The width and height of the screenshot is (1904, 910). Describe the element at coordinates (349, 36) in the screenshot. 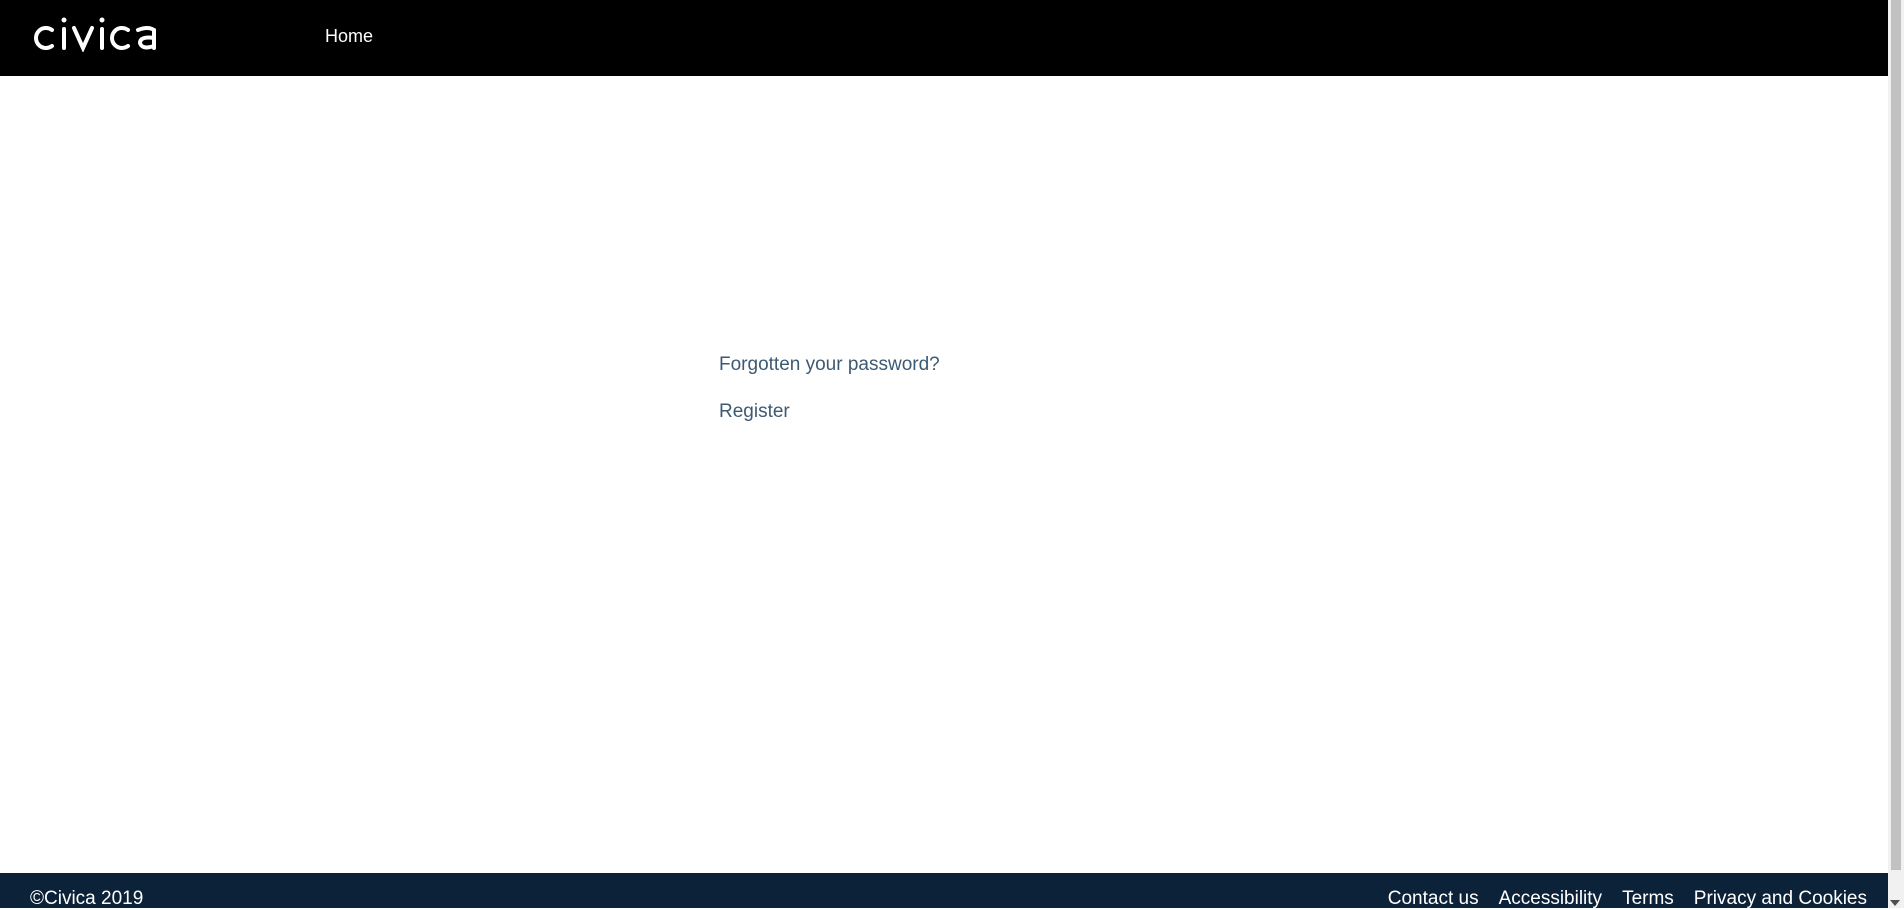

I see `nav-home-link: Home` at that location.